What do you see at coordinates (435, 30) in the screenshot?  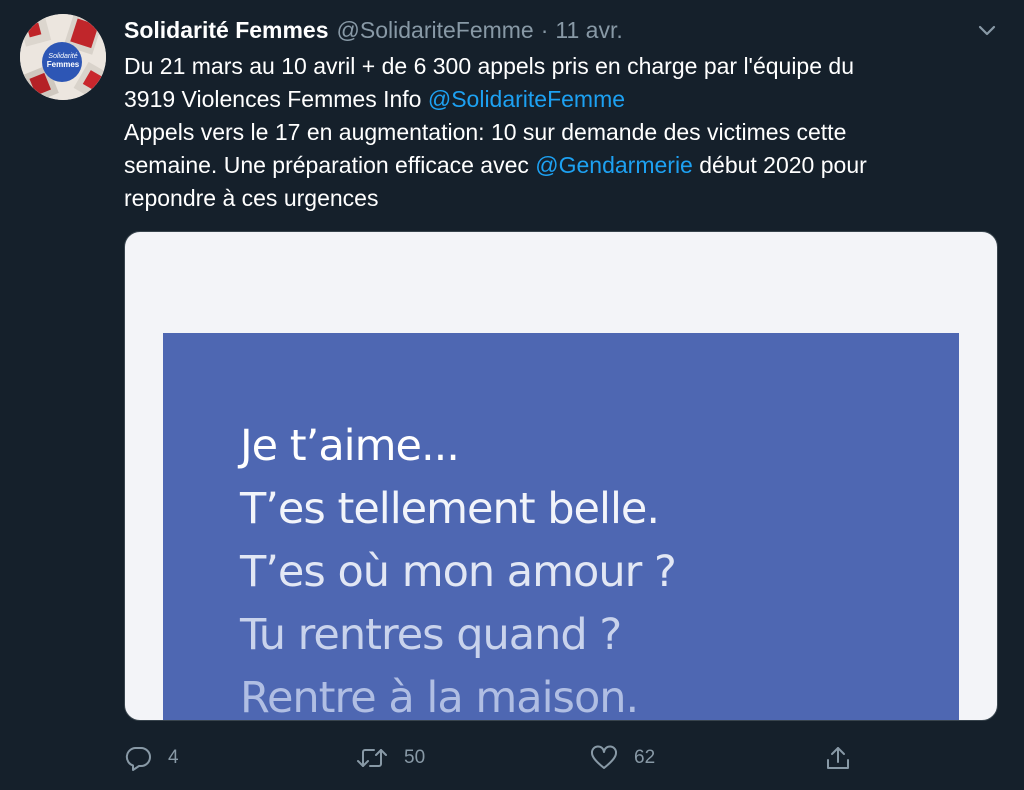 I see `author-handle: @SolidariteFemme` at bounding box center [435, 30].